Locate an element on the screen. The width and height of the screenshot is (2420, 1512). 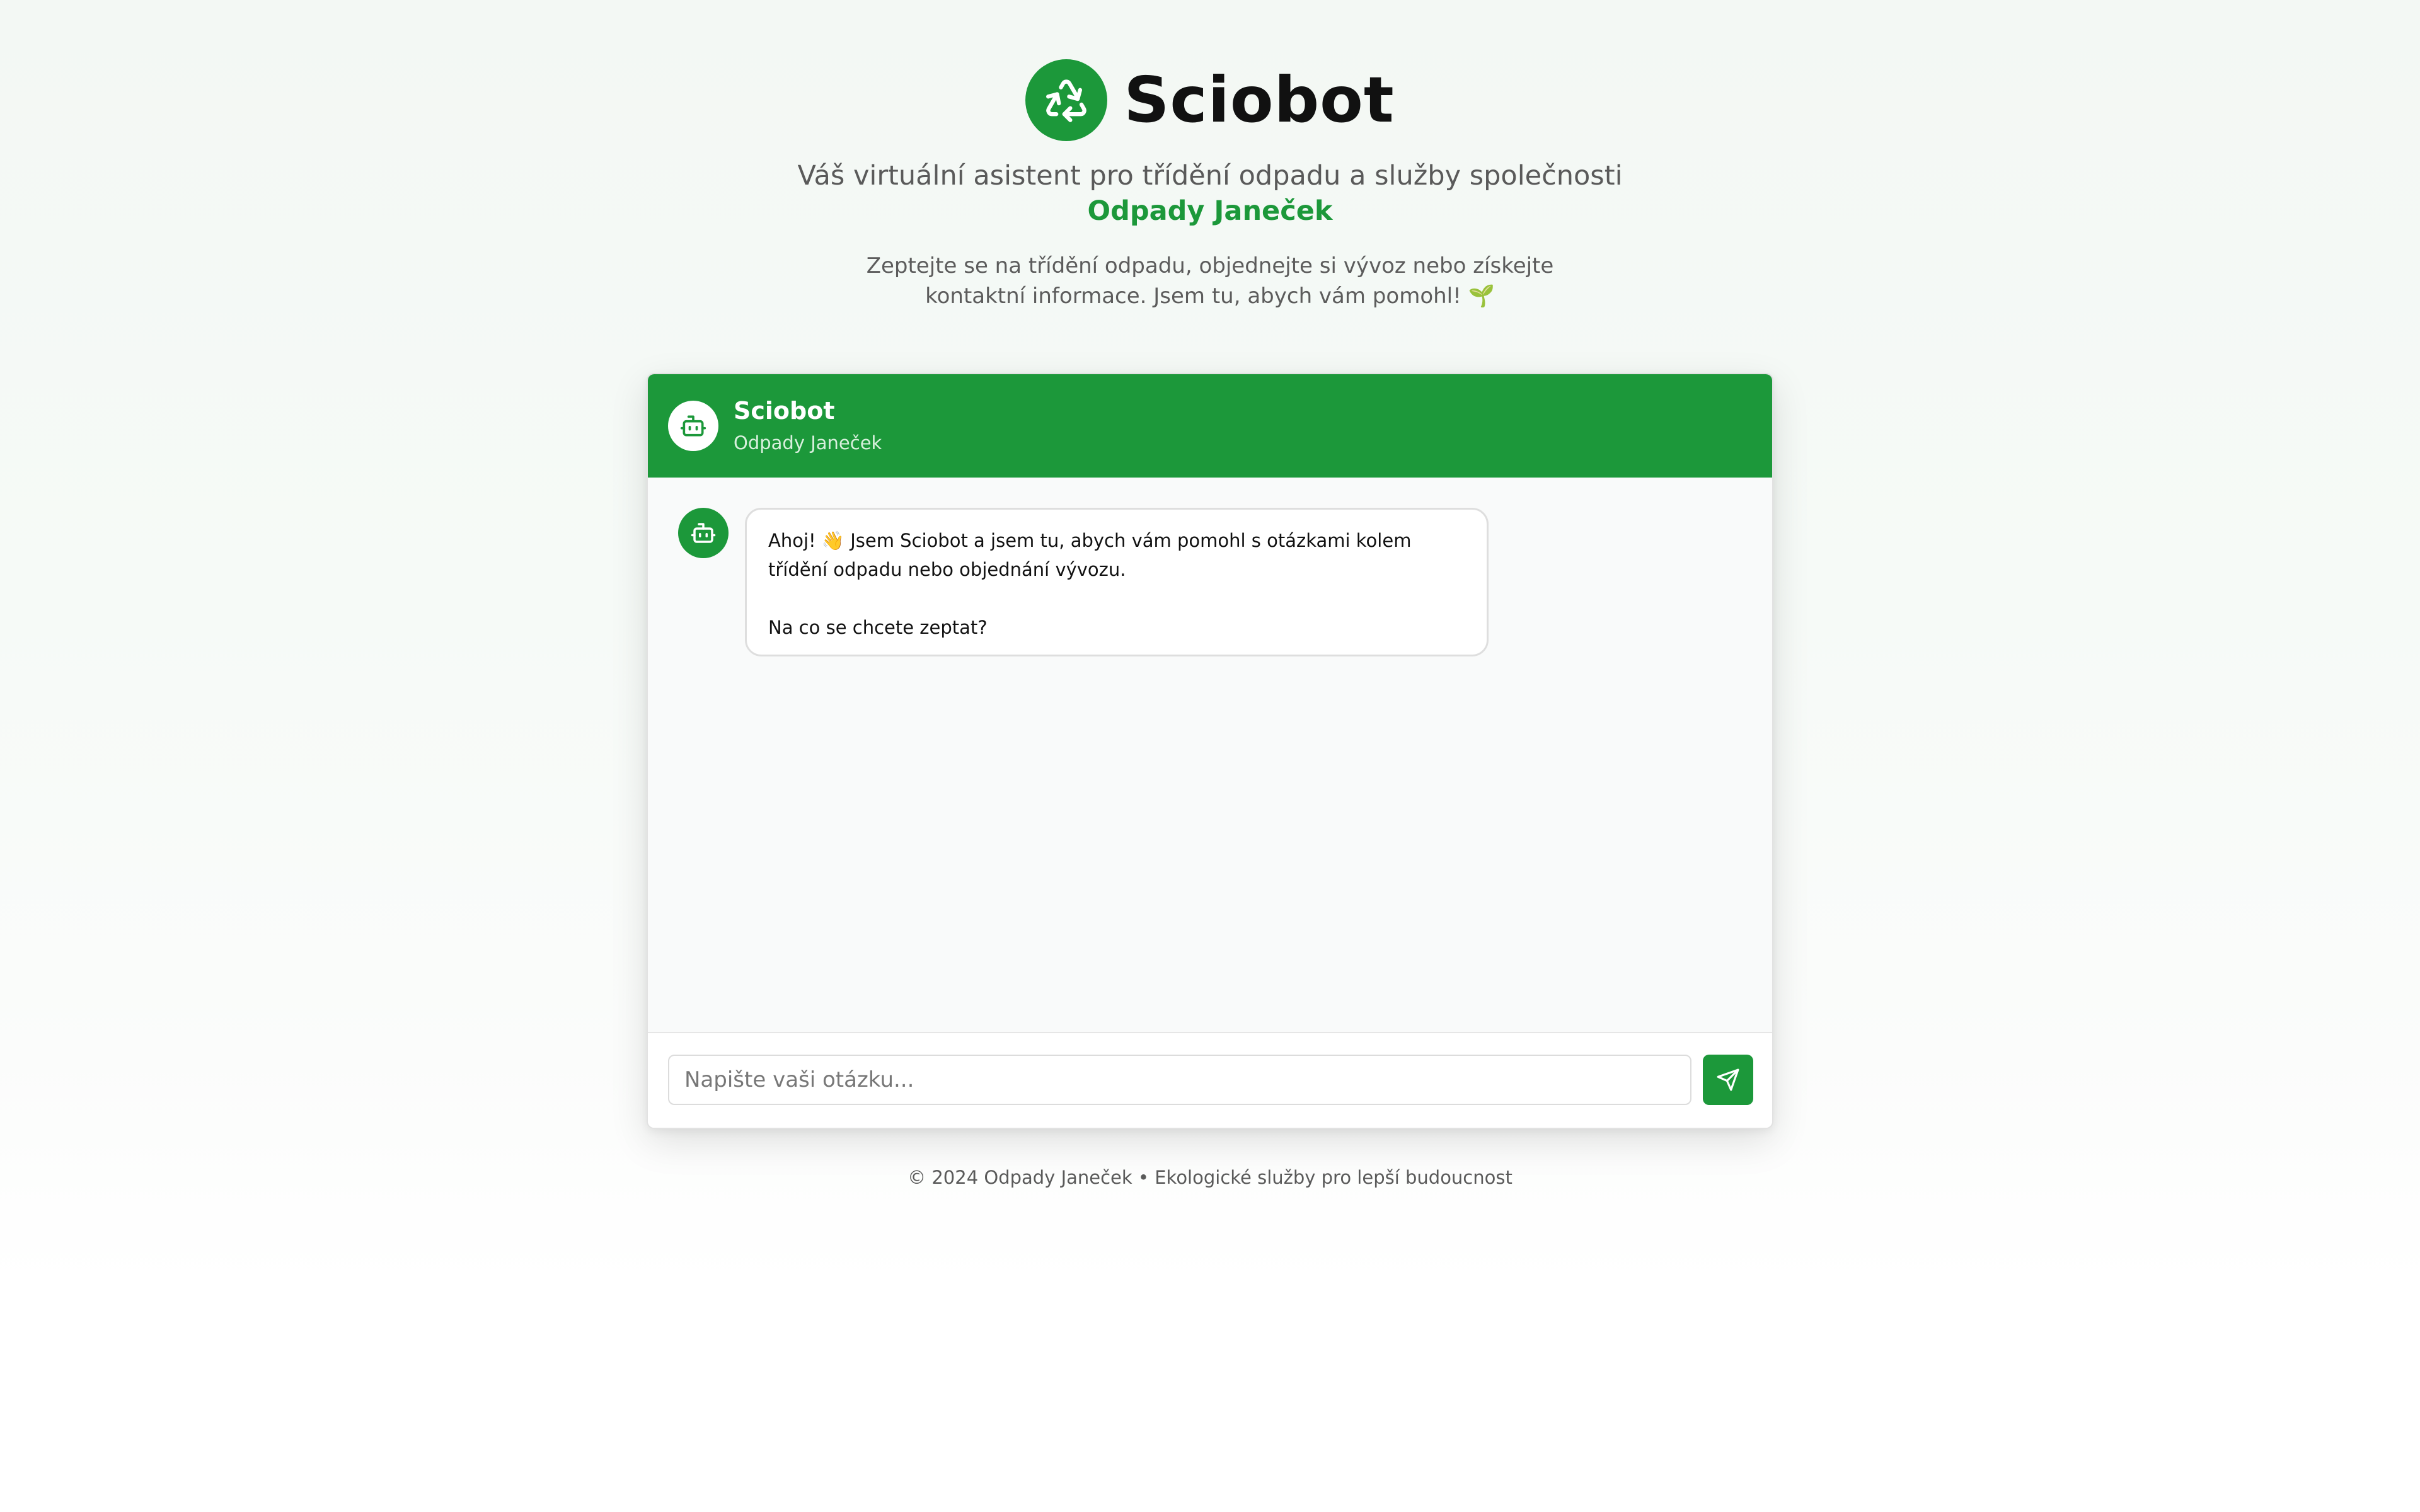
chat-input-bar is located at coordinates (1210, 1080).